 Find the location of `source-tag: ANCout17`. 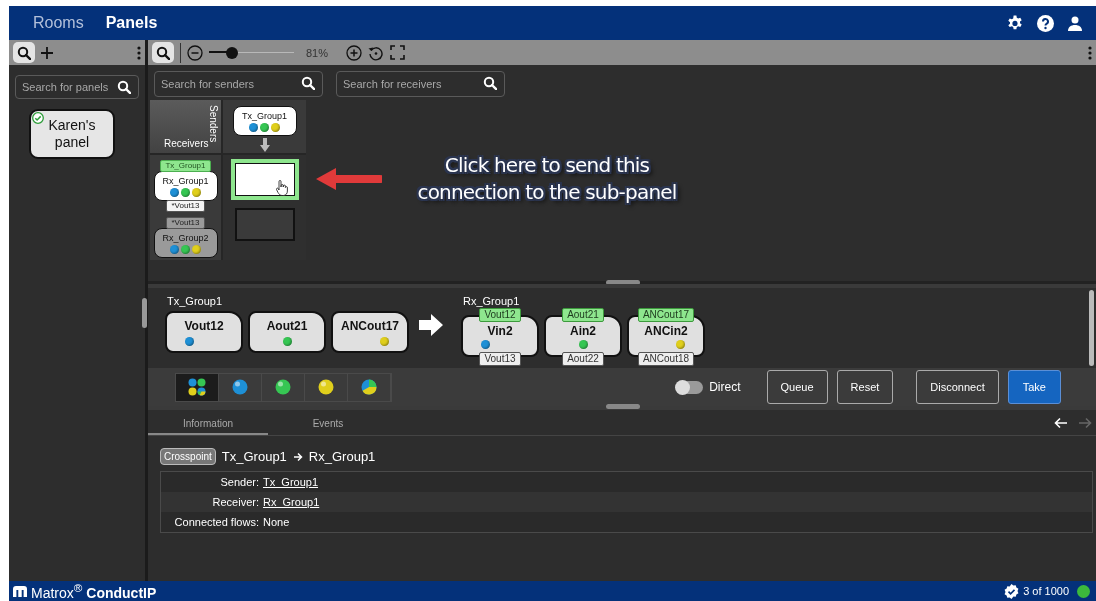

source-tag: ANCout17 is located at coordinates (666, 315).